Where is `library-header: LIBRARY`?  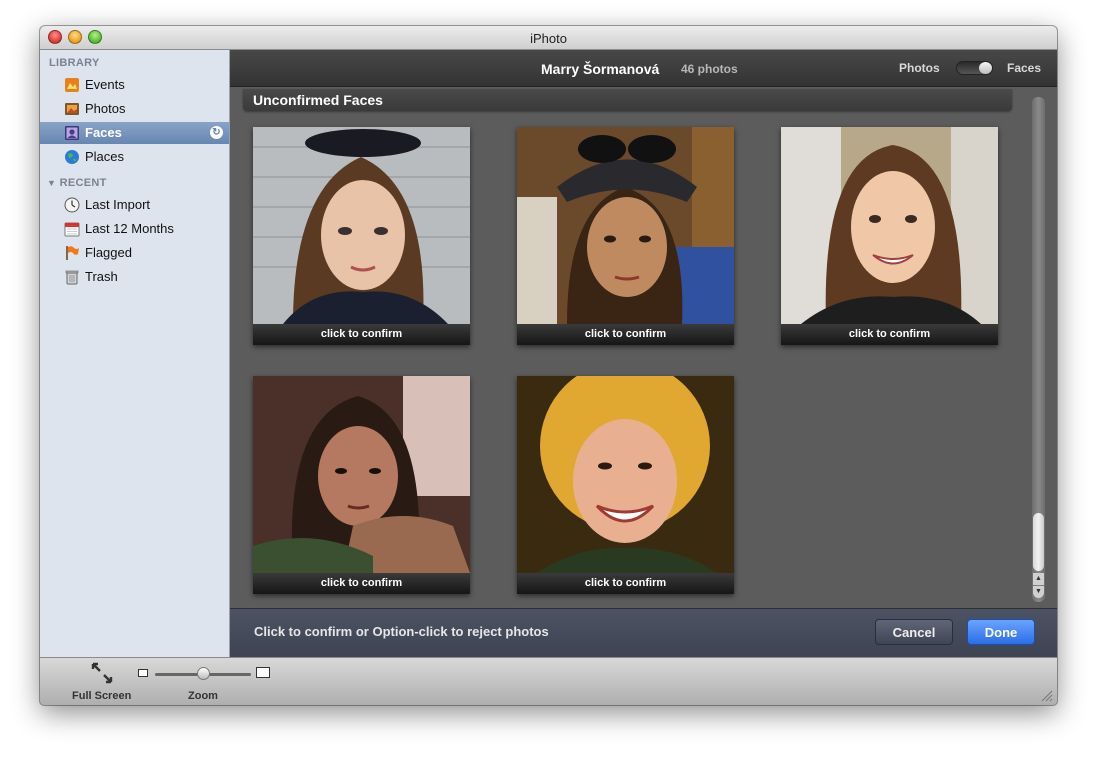
library-header: LIBRARY is located at coordinates (74, 63).